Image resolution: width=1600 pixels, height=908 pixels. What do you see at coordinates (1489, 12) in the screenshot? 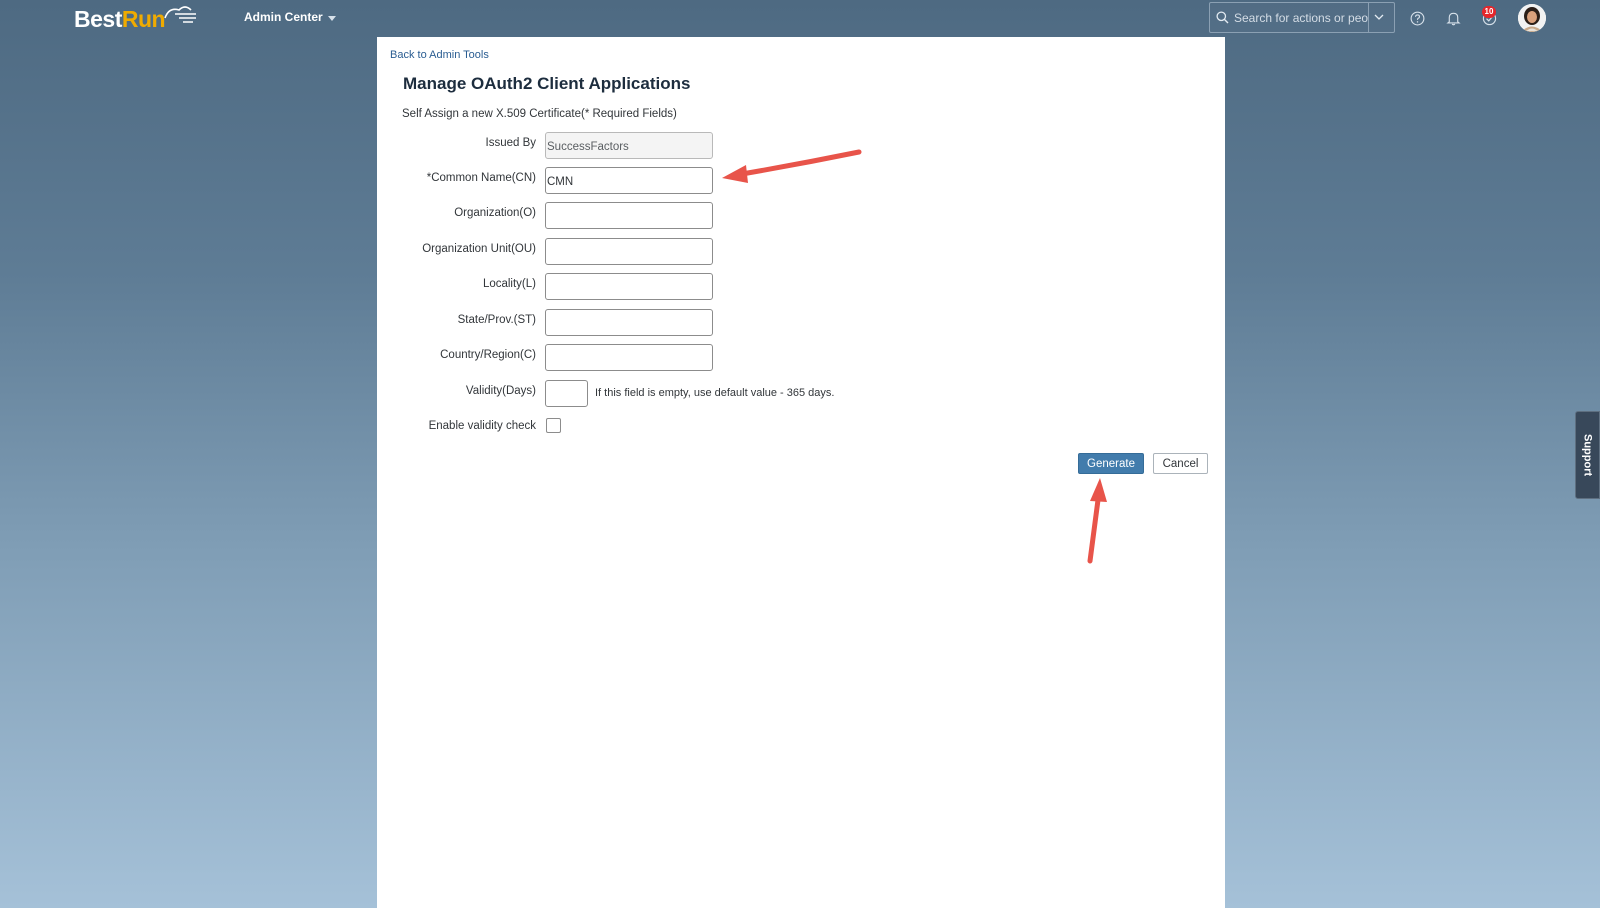
I see `notification-count-badge: 10` at bounding box center [1489, 12].